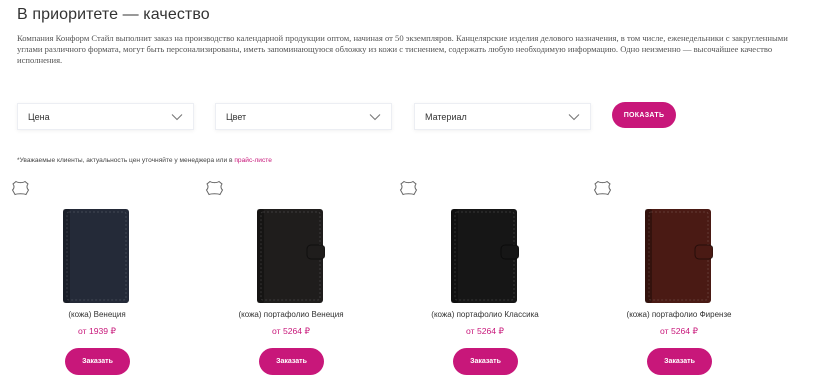 The image size is (818, 377). I want to click on material-filter-select: Материал, so click(502, 116).